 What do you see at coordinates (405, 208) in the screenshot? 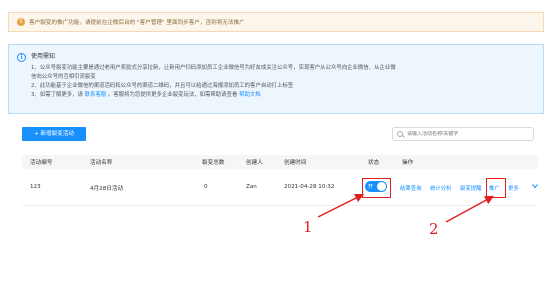
I see `annotation-arrows` at bounding box center [405, 208].